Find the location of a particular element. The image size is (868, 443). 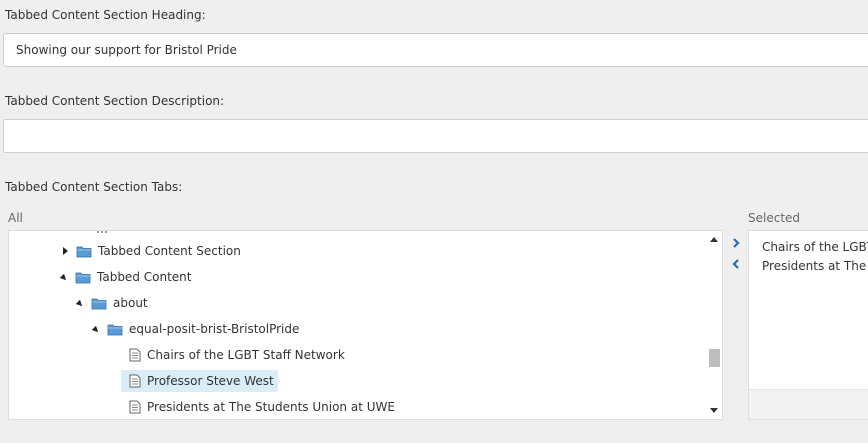

heading-label: Tabbed Content Section Heading: is located at coordinates (105, 15).